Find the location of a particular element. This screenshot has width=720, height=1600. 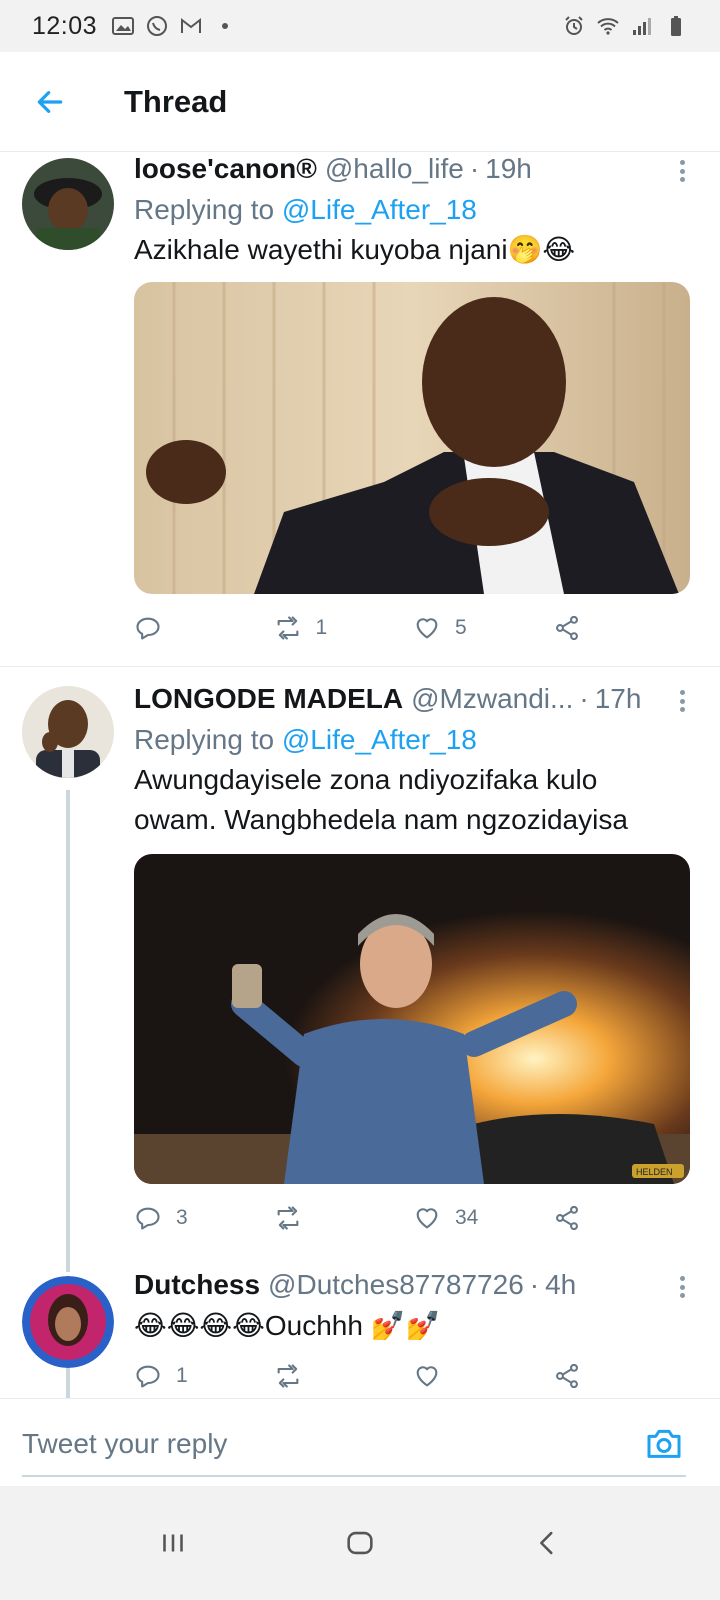

recents-button is located at coordinates (173, 1543).